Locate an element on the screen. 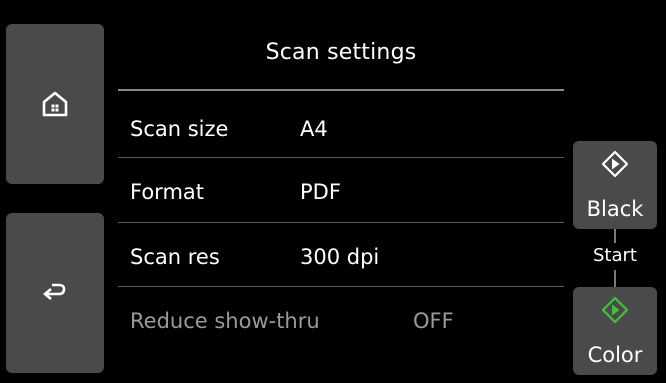 This screenshot has height=383, width=666. black-label: Black is located at coordinates (615, 209).